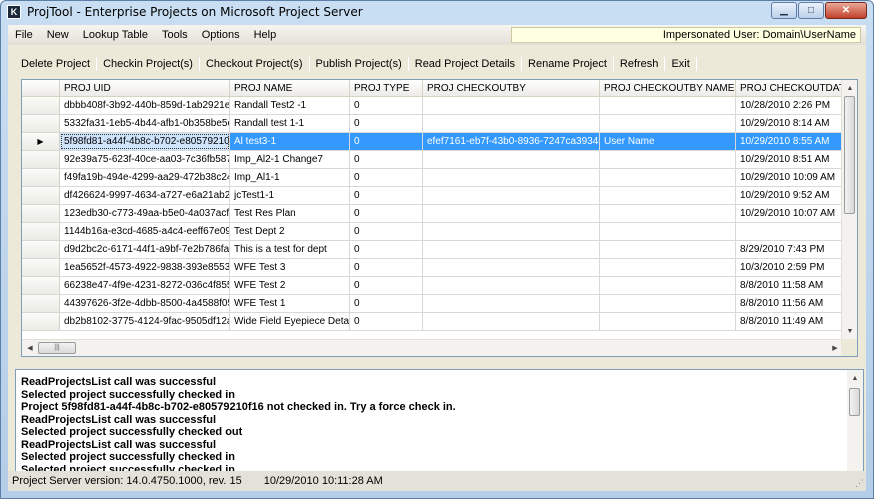 The width and height of the screenshot is (874, 499). I want to click on refresh-button: Refresh, so click(639, 64).